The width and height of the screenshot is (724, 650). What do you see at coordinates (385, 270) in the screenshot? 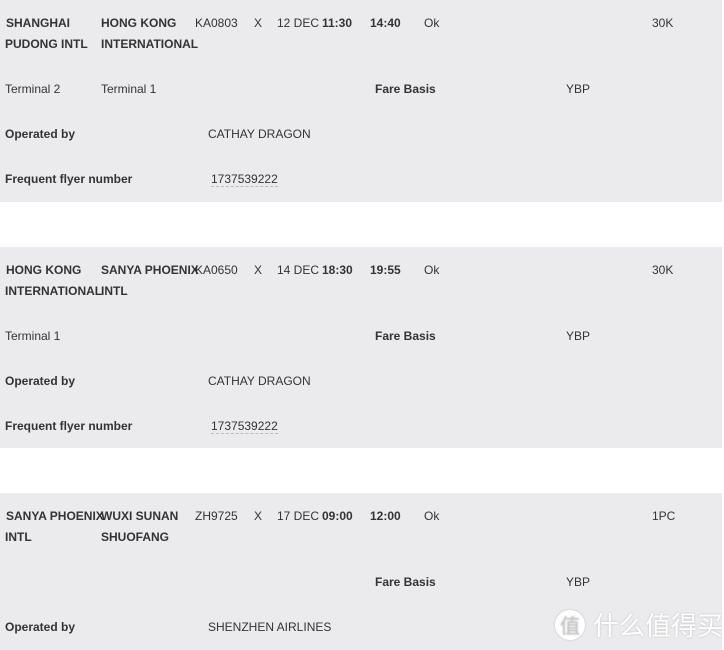
I see `arrival-time: 19:55` at bounding box center [385, 270].